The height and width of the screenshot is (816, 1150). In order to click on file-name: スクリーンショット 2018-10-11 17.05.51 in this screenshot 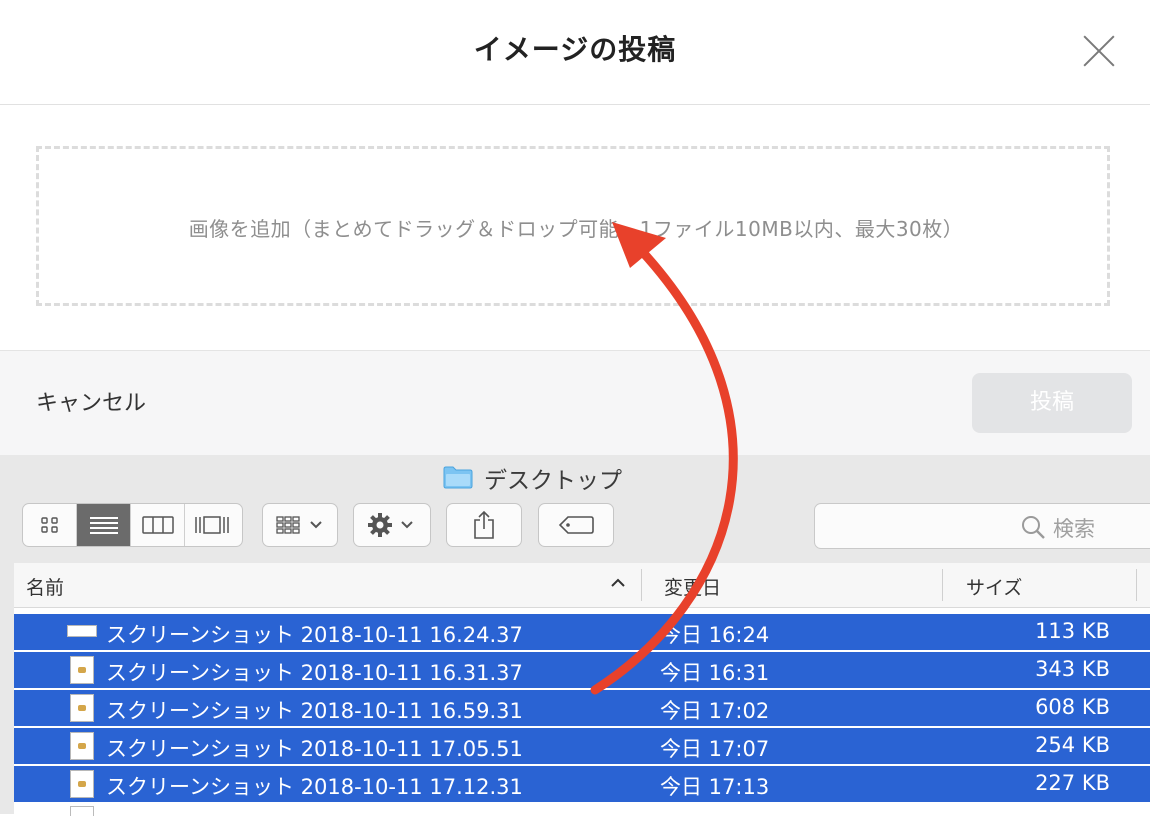, I will do `click(314, 749)`.